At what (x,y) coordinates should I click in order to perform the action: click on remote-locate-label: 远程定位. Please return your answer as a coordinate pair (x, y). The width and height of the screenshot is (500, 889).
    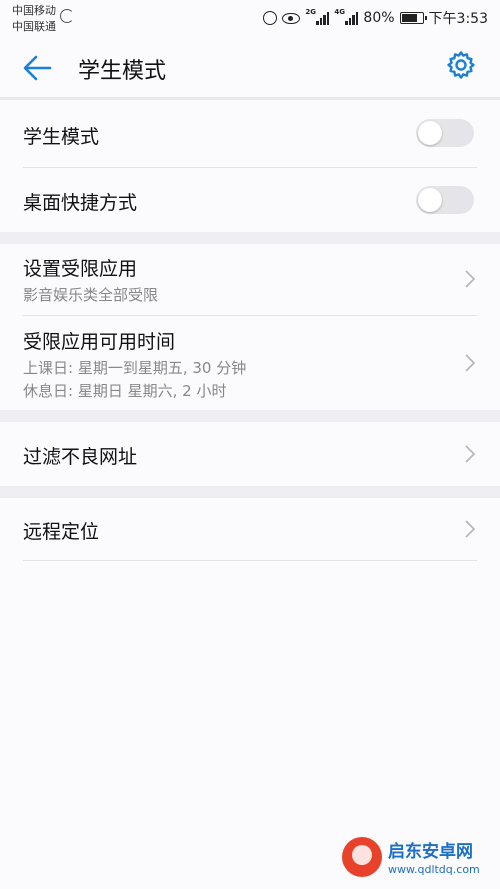
    Looking at the image, I should click on (61, 532).